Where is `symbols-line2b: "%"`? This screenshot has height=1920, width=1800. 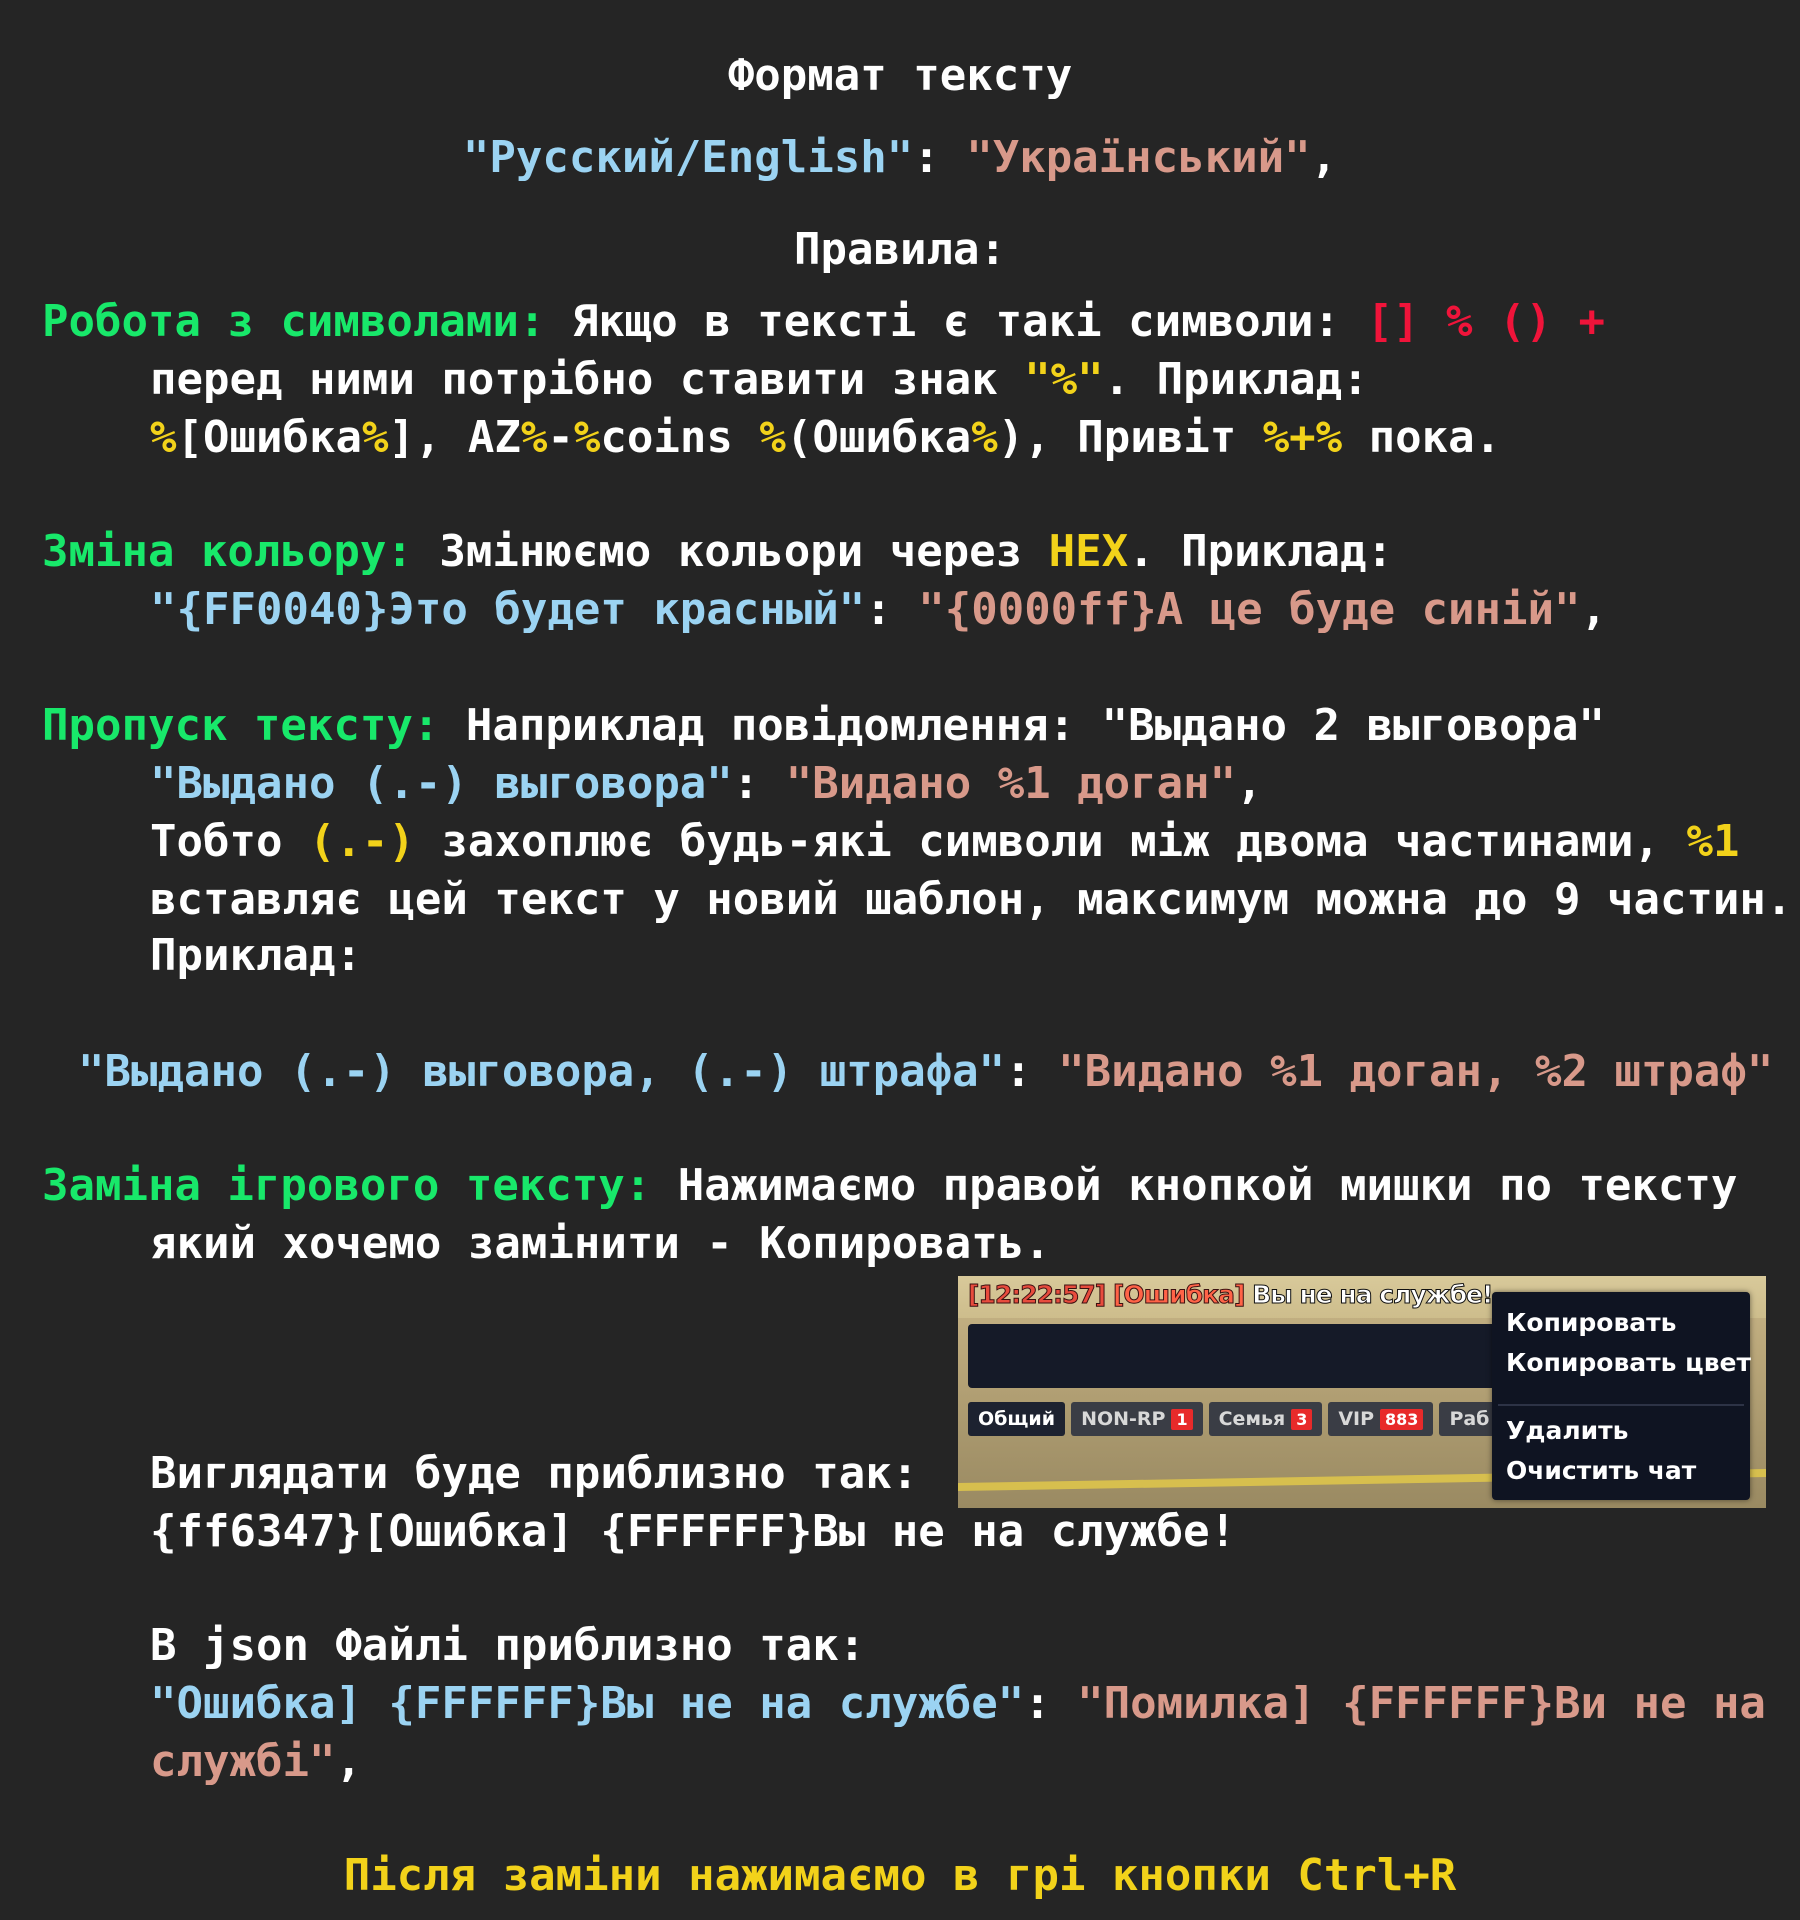
symbols-line2b: "%" is located at coordinates (1064, 379).